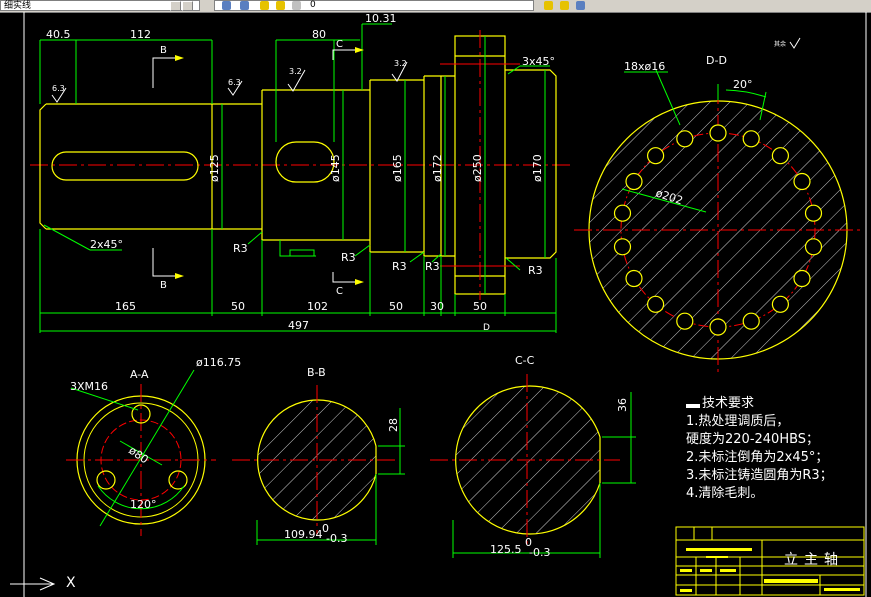 This screenshot has width=871, height=597. Describe the element at coordinates (226, 5) in the screenshot. I see `layer-on-icon` at that location.